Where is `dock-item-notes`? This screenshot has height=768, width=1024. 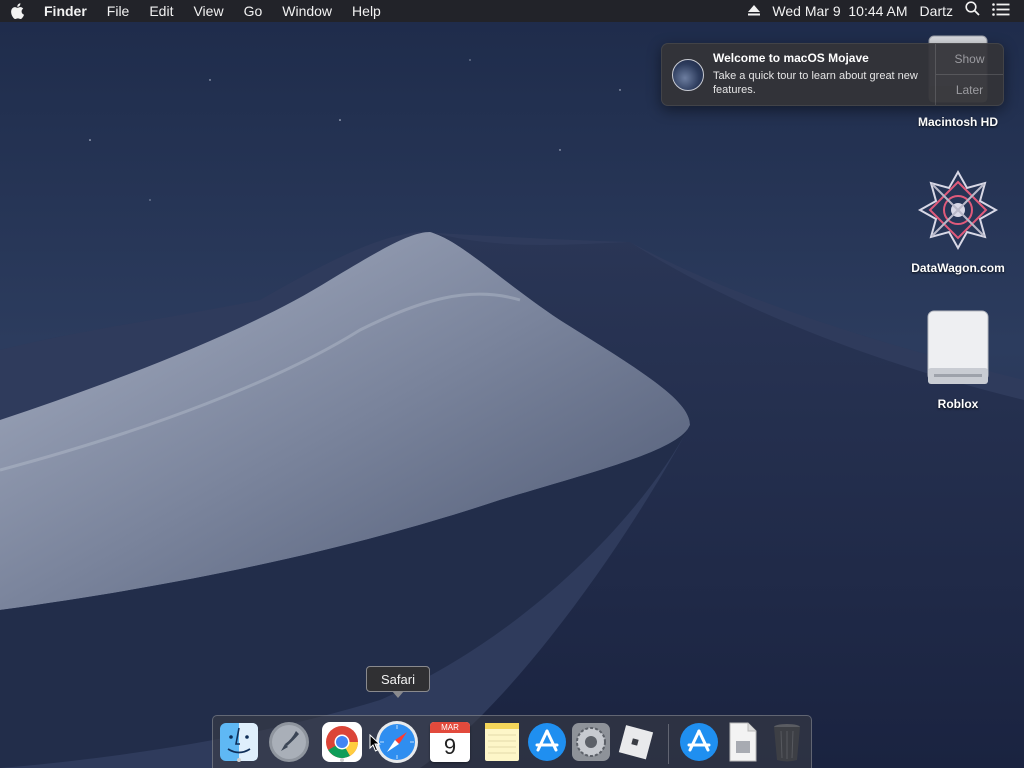
dock-item-notes is located at coordinates (502, 742).